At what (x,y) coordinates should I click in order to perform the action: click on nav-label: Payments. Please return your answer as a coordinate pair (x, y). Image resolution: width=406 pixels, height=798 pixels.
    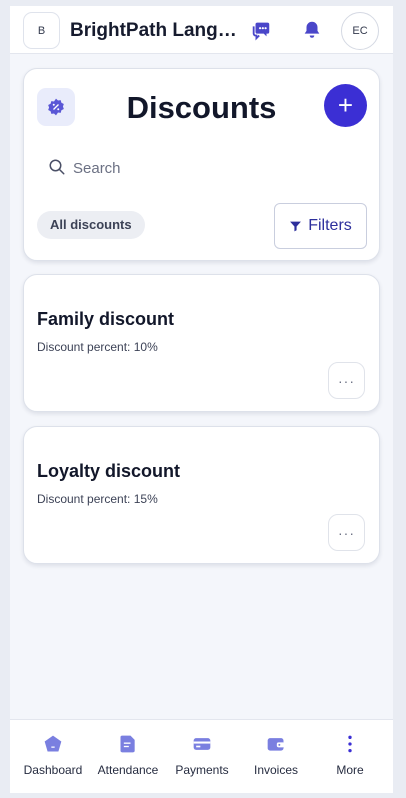
    Looking at the image, I should click on (202, 770).